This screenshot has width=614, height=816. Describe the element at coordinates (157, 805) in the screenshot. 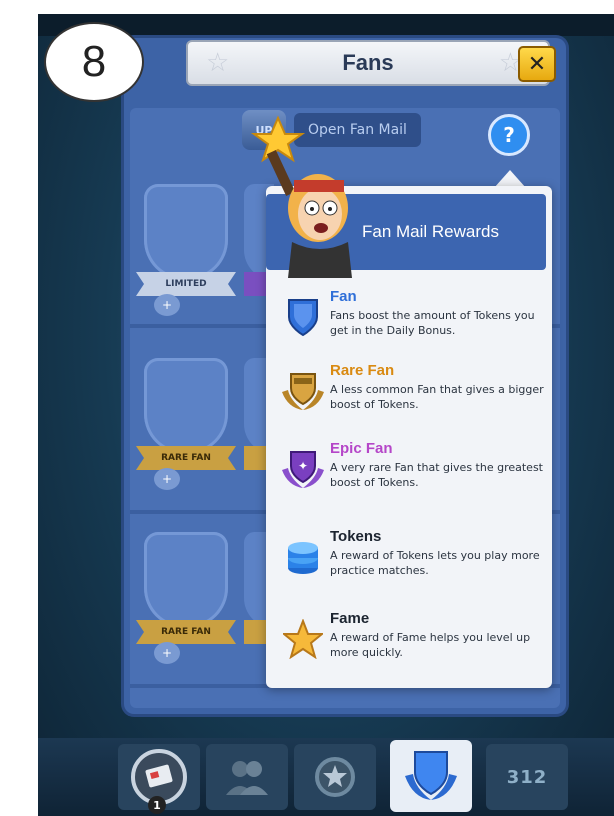

I see `notification-badge: 1` at that location.